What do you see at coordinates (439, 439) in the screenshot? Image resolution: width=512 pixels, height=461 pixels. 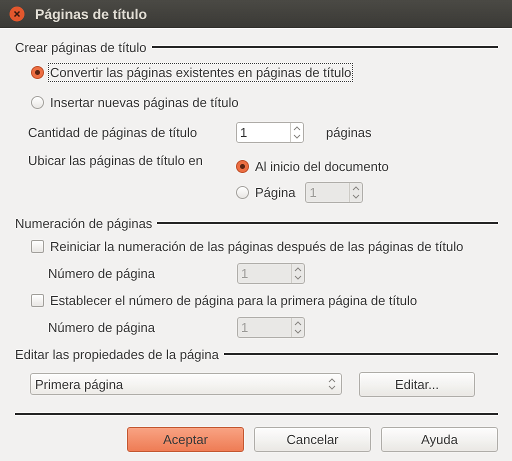 I see `dialog-button: Ayuda` at bounding box center [439, 439].